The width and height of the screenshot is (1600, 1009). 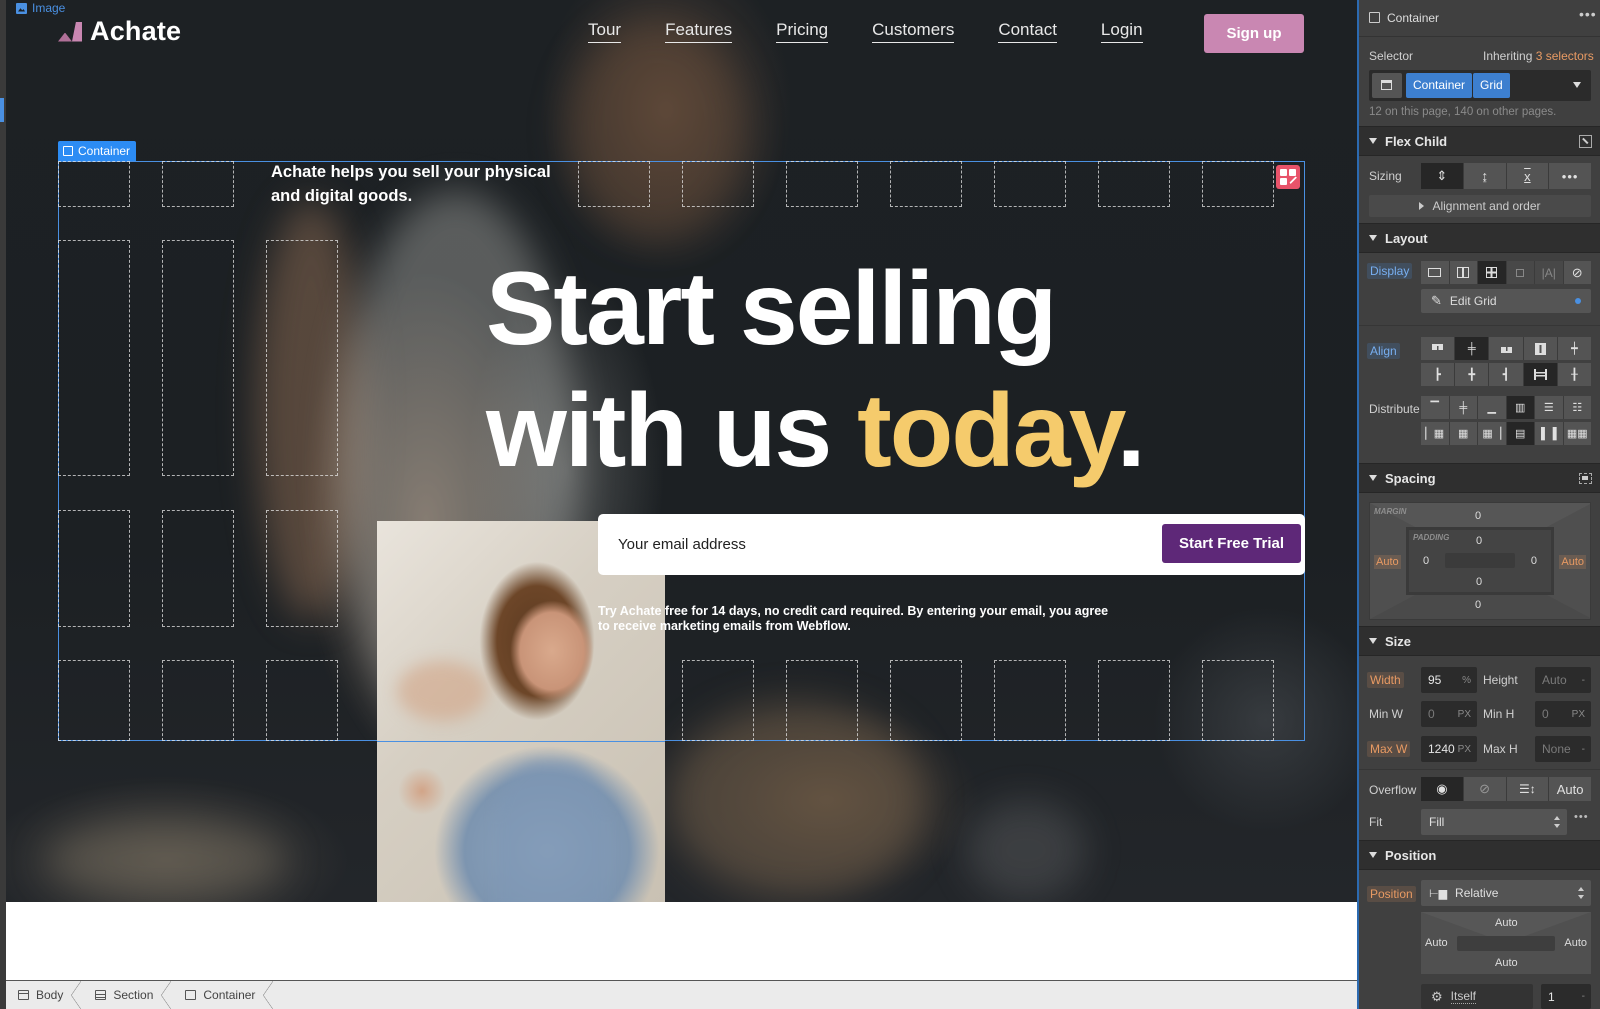 I want to click on signup-button: Sign up, so click(x=1254, y=33).